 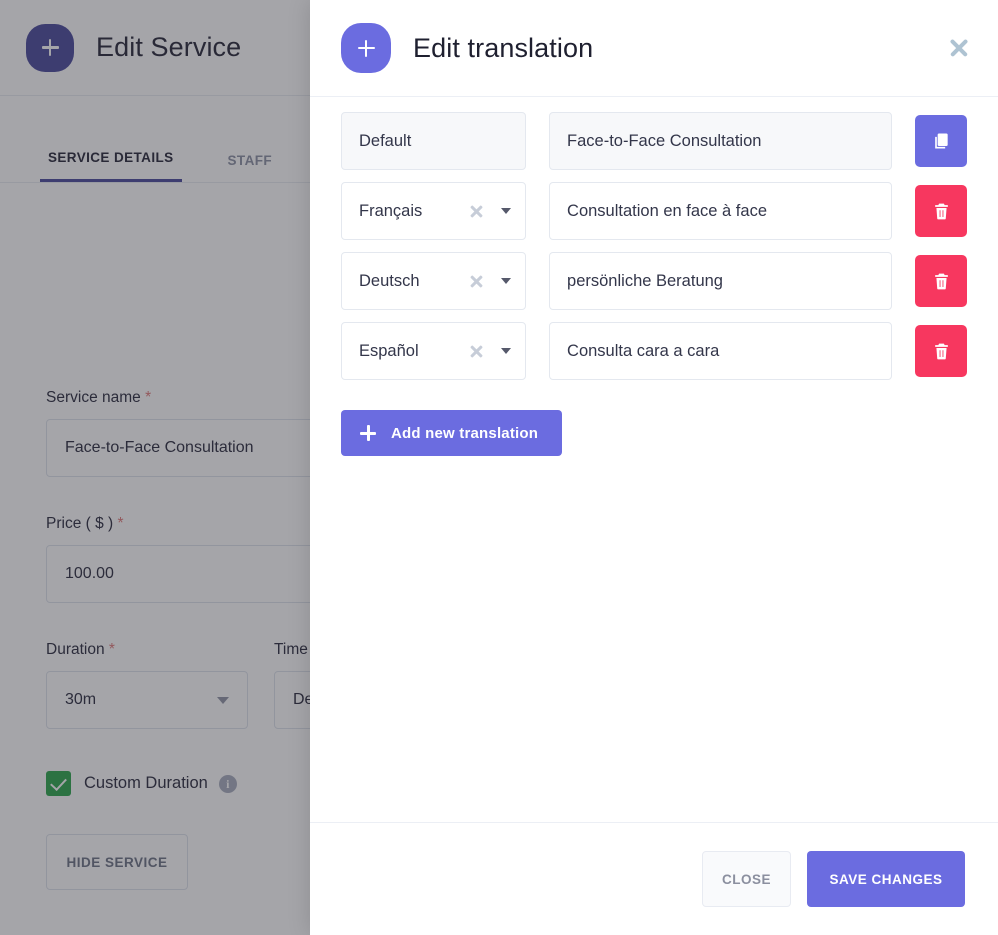 I want to click on copy-icon, so click(x=941, y=141).